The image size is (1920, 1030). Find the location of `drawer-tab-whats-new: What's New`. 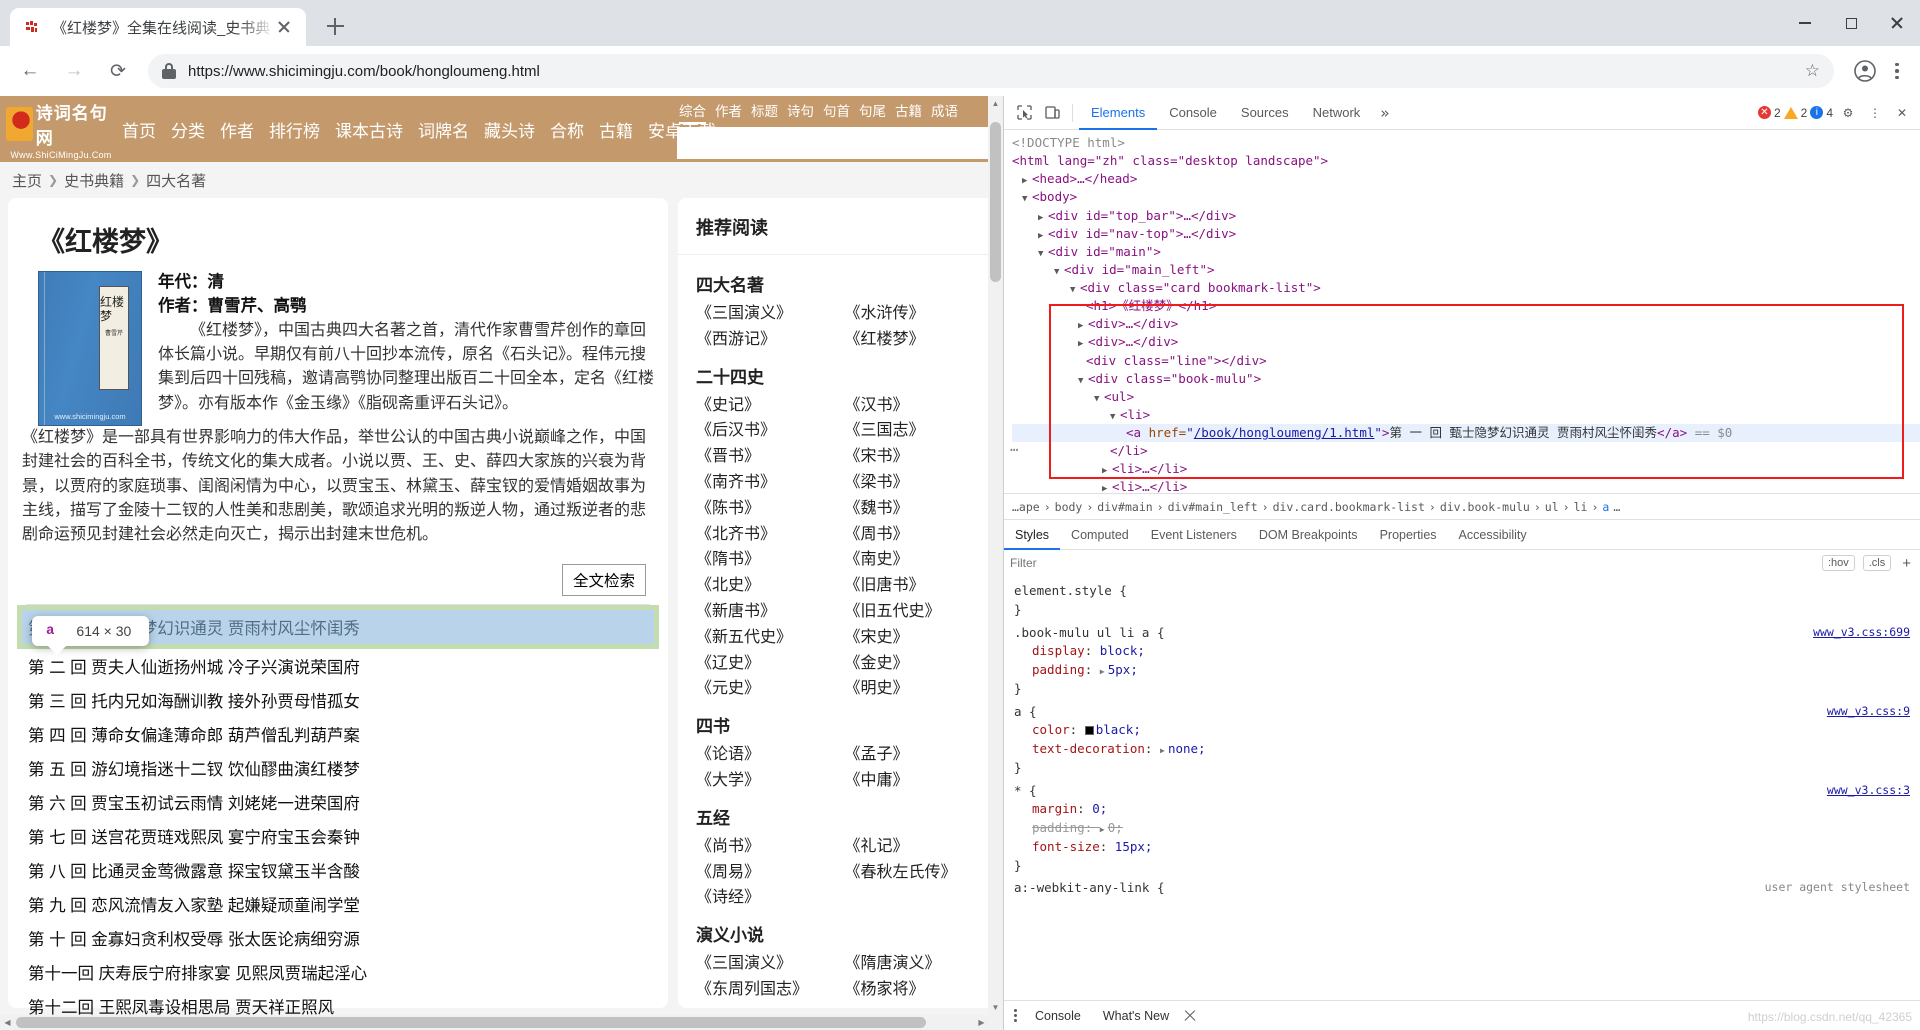

drawer-tab-whats-new: What's New is located at coordinates (1136, 1016).